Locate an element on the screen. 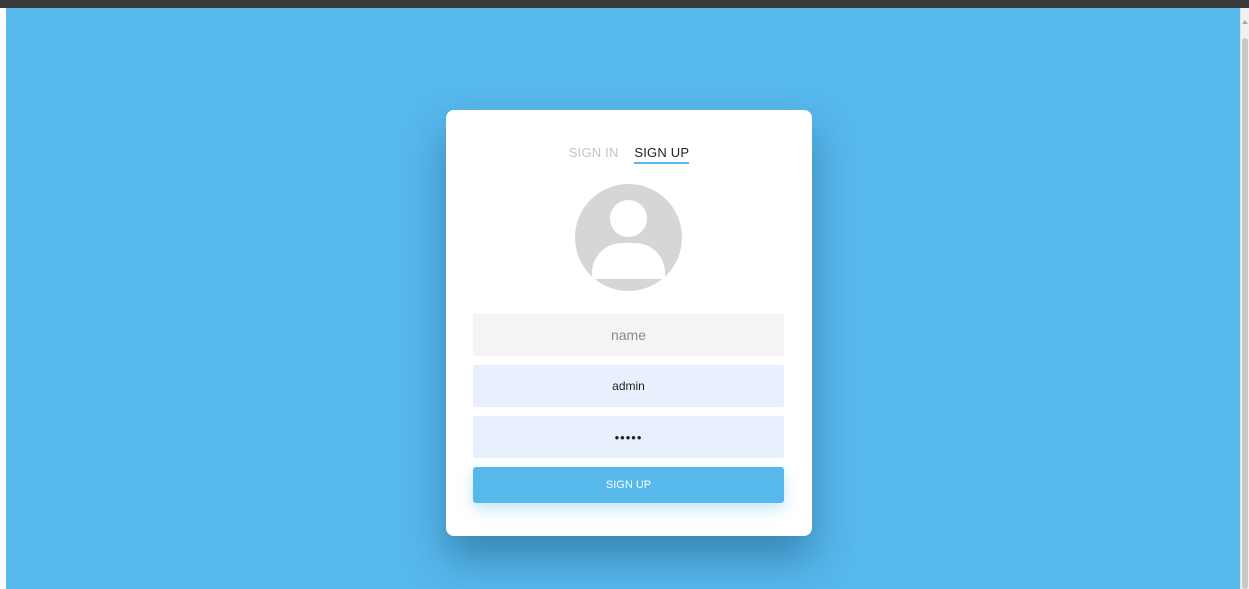 Image resolution: width=1249 pixels, height=589 pixels. auth-tabs: SIGN IN SIGN UP is located at coordinates (629, 154).